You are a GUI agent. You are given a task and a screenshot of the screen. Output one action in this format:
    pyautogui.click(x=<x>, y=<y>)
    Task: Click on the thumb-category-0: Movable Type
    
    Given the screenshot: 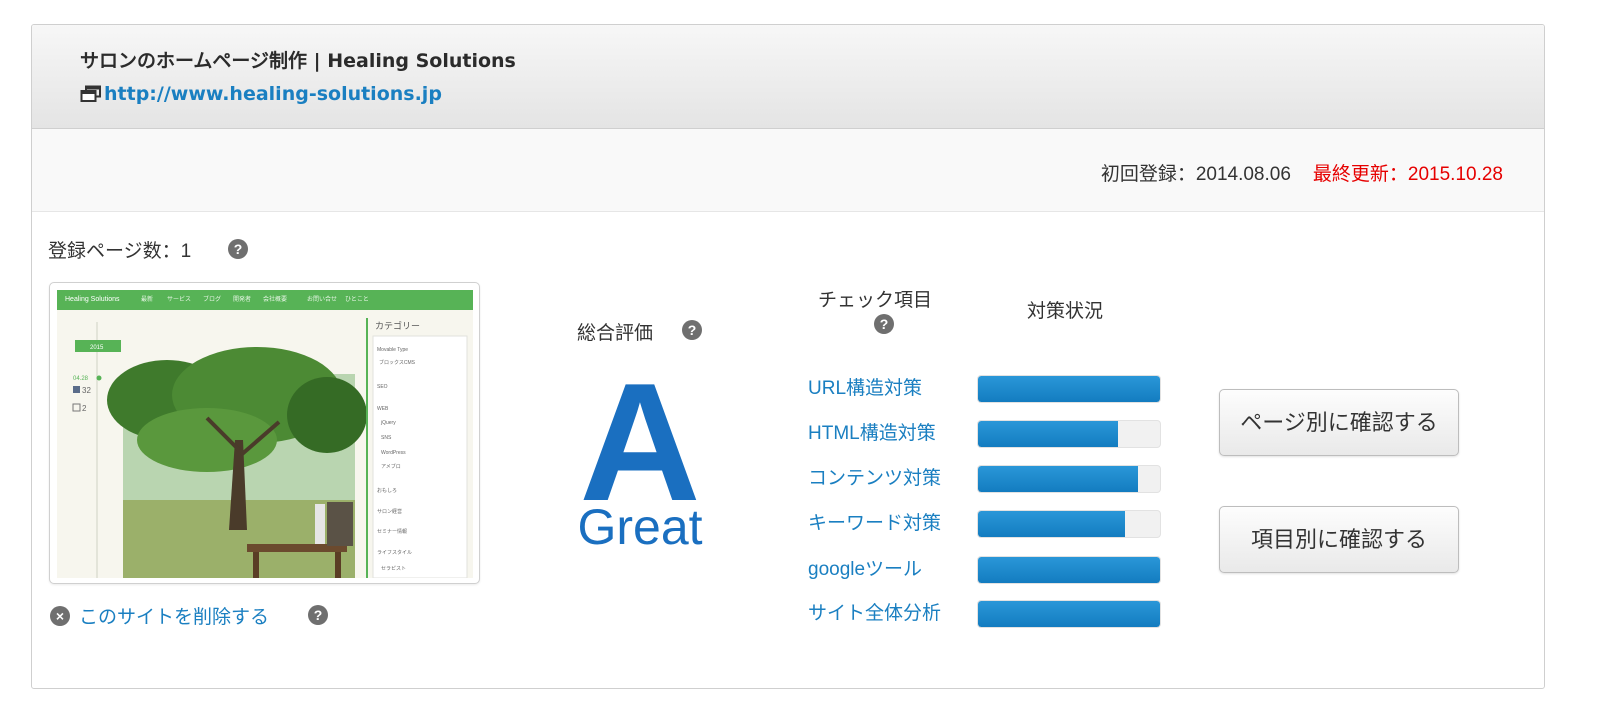 What is the action you would take?
    pyautogui.click(x=392, y=350)
    